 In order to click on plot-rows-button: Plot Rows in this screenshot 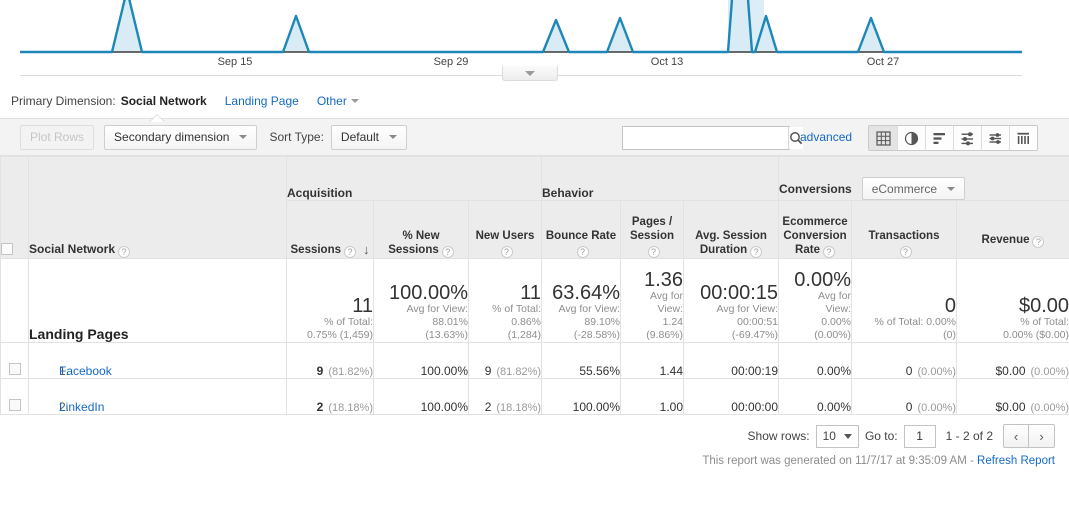, I will do `click(57, 137)`.